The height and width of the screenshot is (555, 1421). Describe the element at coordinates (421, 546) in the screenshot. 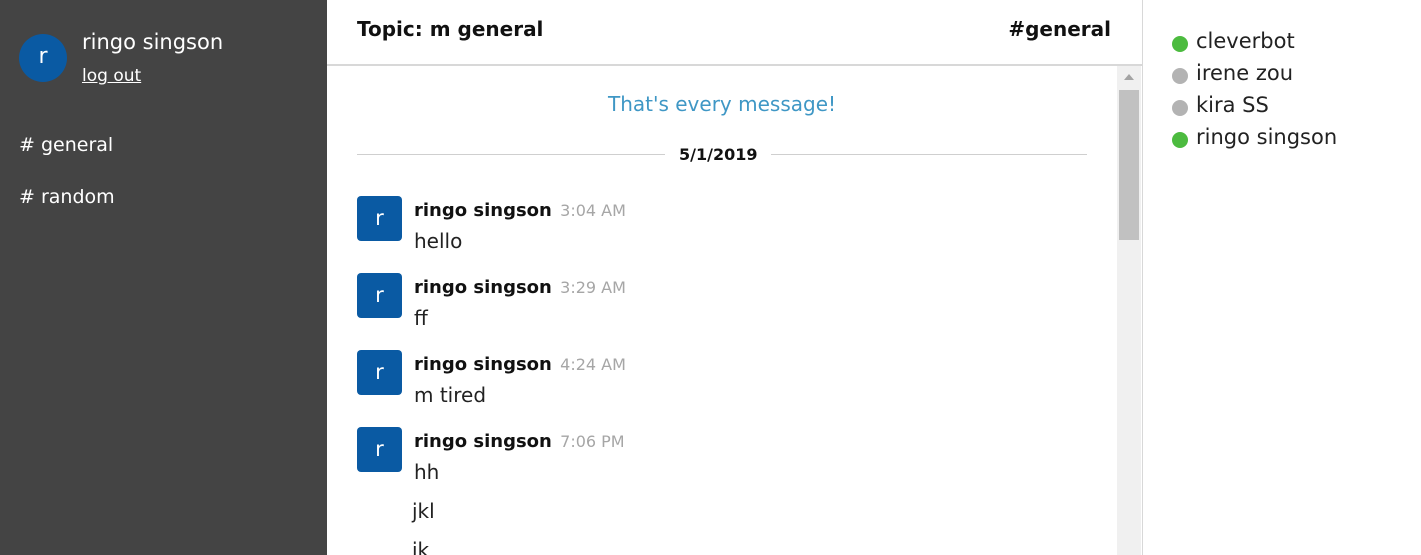

I see `message-text: jk` at that location.